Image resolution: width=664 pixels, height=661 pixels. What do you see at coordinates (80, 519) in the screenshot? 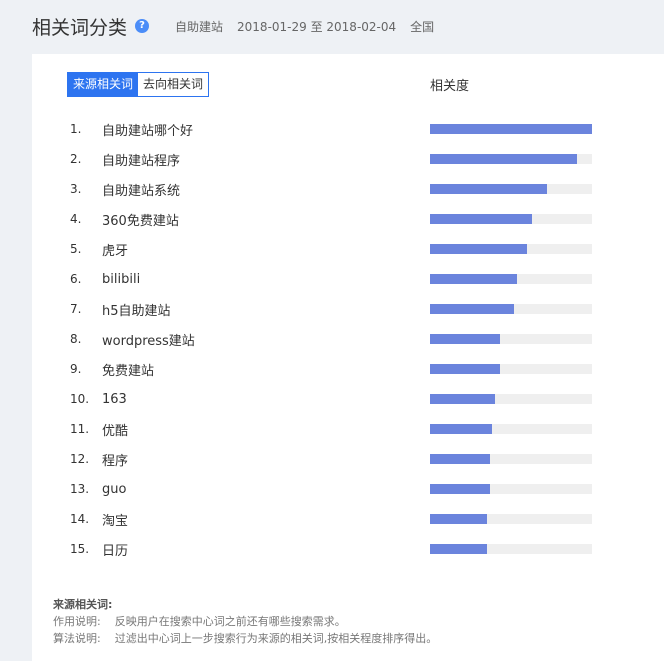
I see `item-rank: 14.` at bounding box center [80, 519].